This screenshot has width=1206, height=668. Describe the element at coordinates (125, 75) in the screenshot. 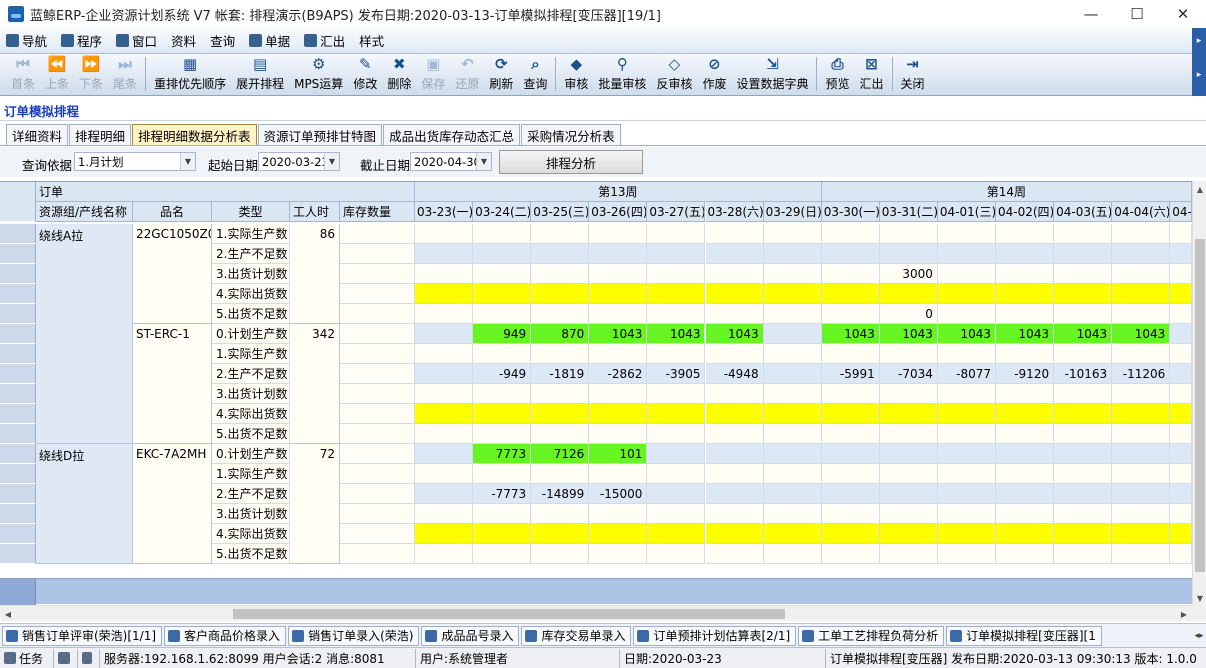

I see `last-record-button: ⏭ 尾条` at that location.